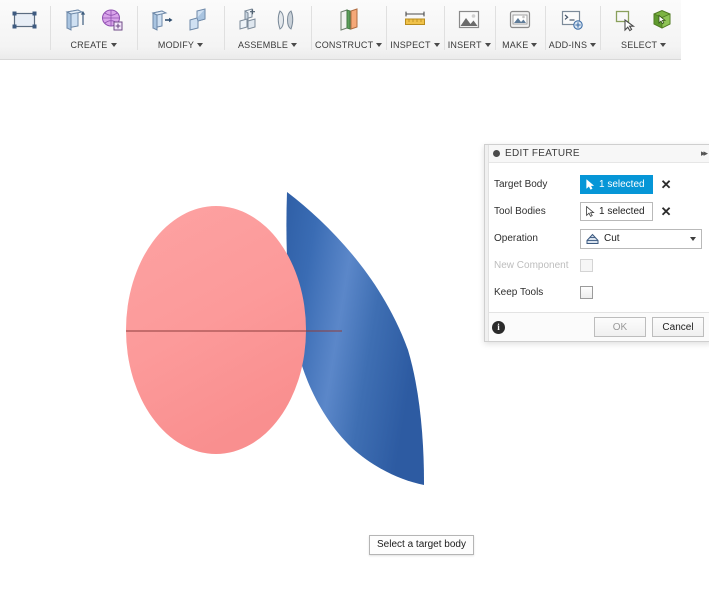  Describe the element at coordinates (678, 327) in the screenshot. I see `cancel-button: Cancel` at that location.